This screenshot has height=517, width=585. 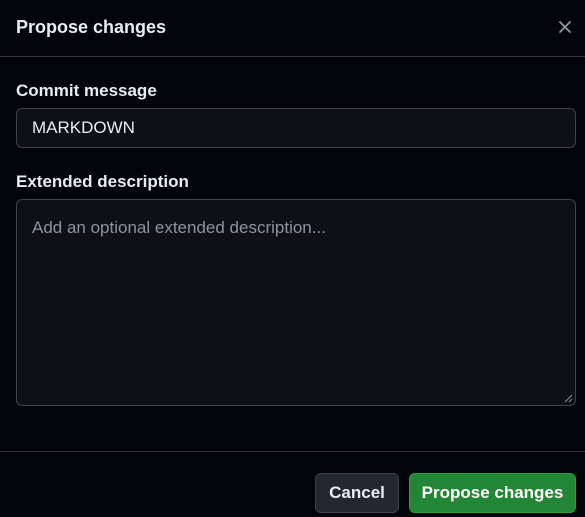 I want to click on cancel-button: Cancel, so click(x=357, y=493).